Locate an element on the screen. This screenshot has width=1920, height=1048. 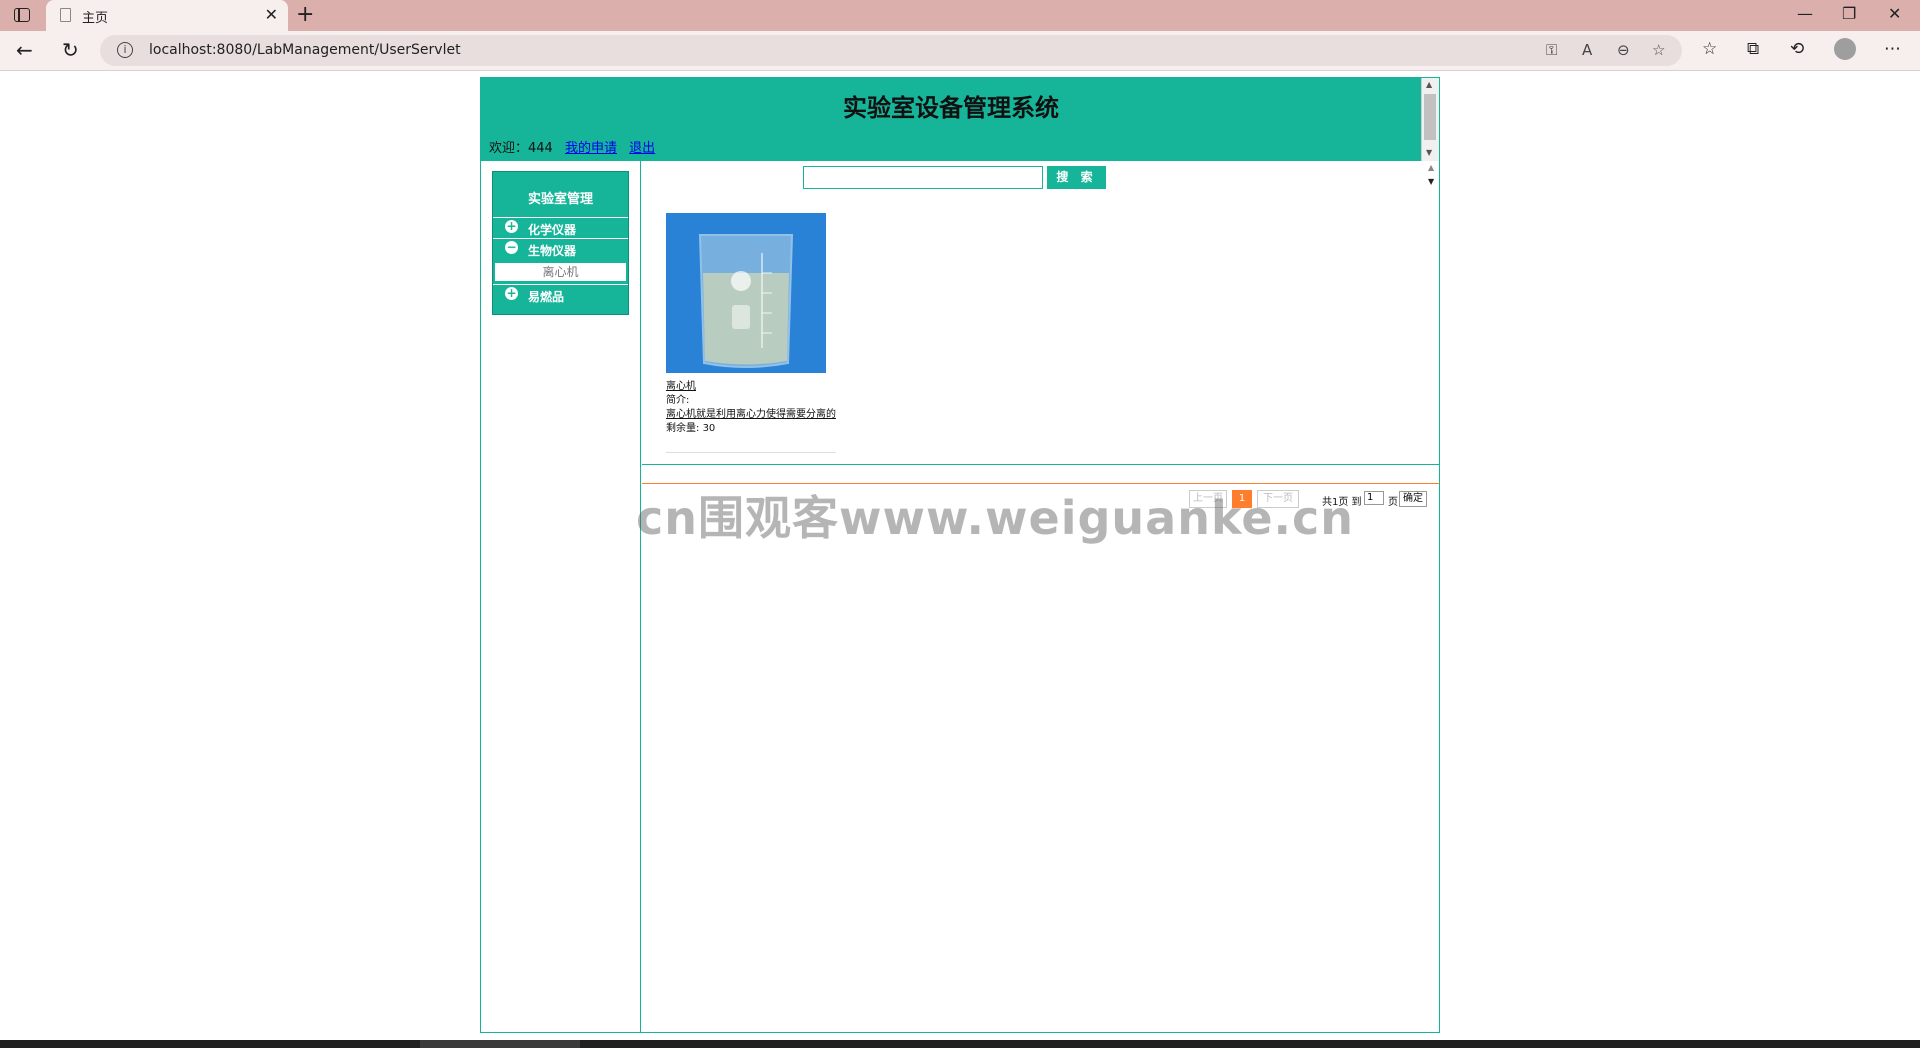
product-intro-link: 离心机就是利用离心力使得需要分离的 is located at coordinates (751, 412).